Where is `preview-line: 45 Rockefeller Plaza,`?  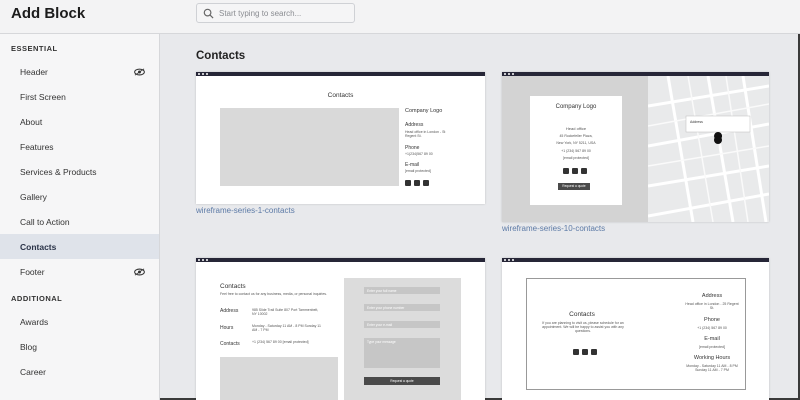 preview-line: 45 Rockefeller Plaza, is located at coordinates (576, 136).